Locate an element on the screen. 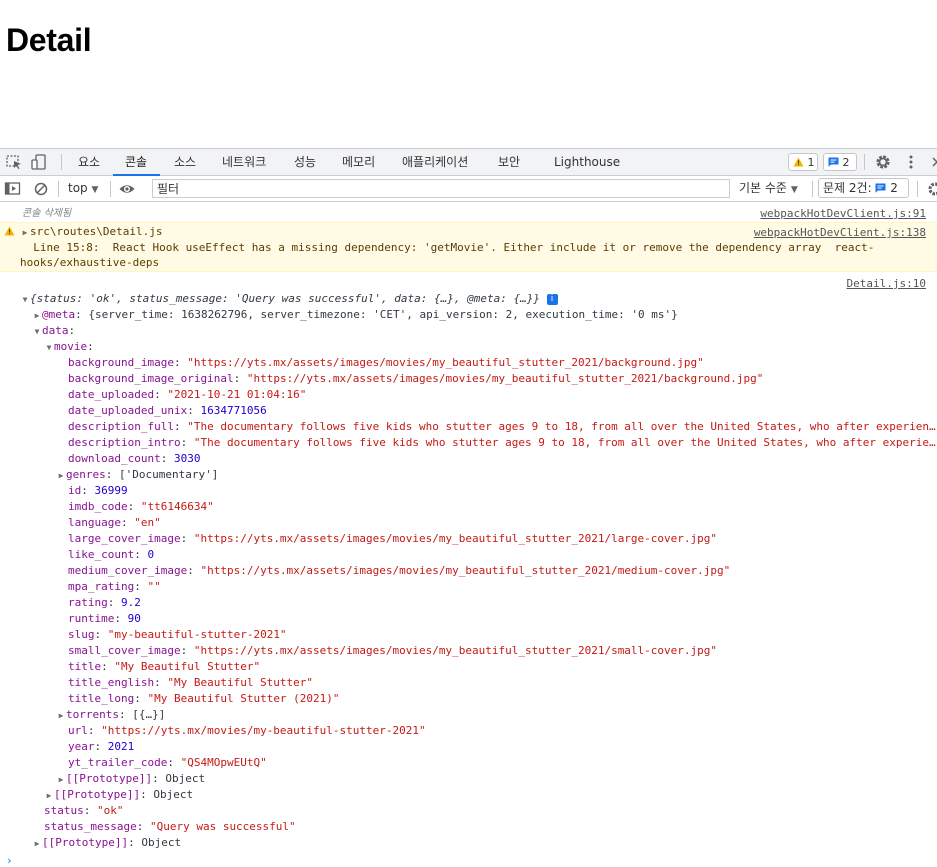 The width and height of the screenshot is (937, 867). tab-performance: 성능 is located at coordinates (305, 162).